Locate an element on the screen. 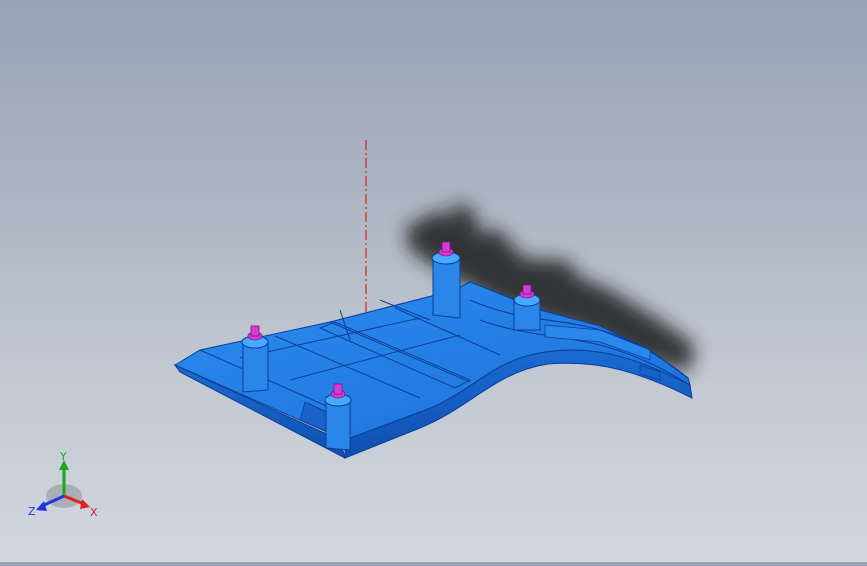  boss-front-right is located at coordinates (338, 422).